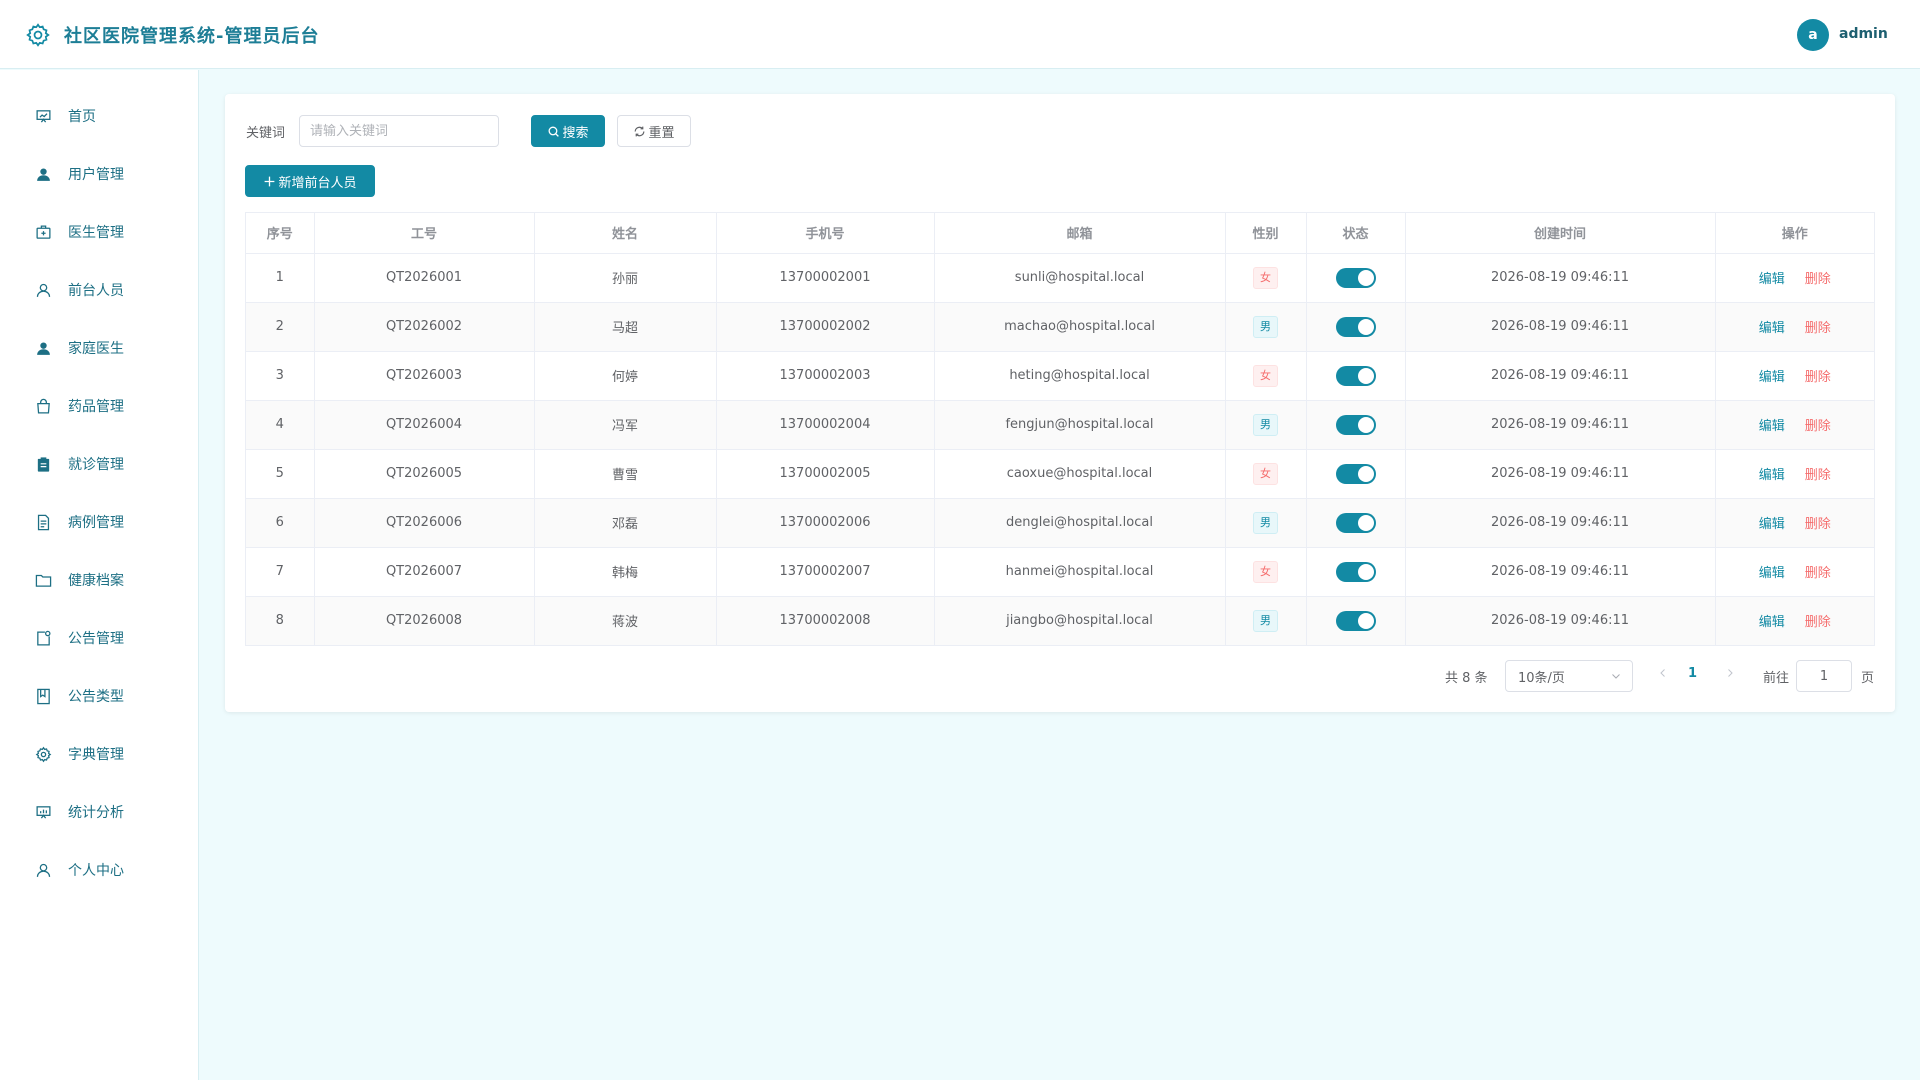  I want to click on user-name: admin, so click(1863, 34).